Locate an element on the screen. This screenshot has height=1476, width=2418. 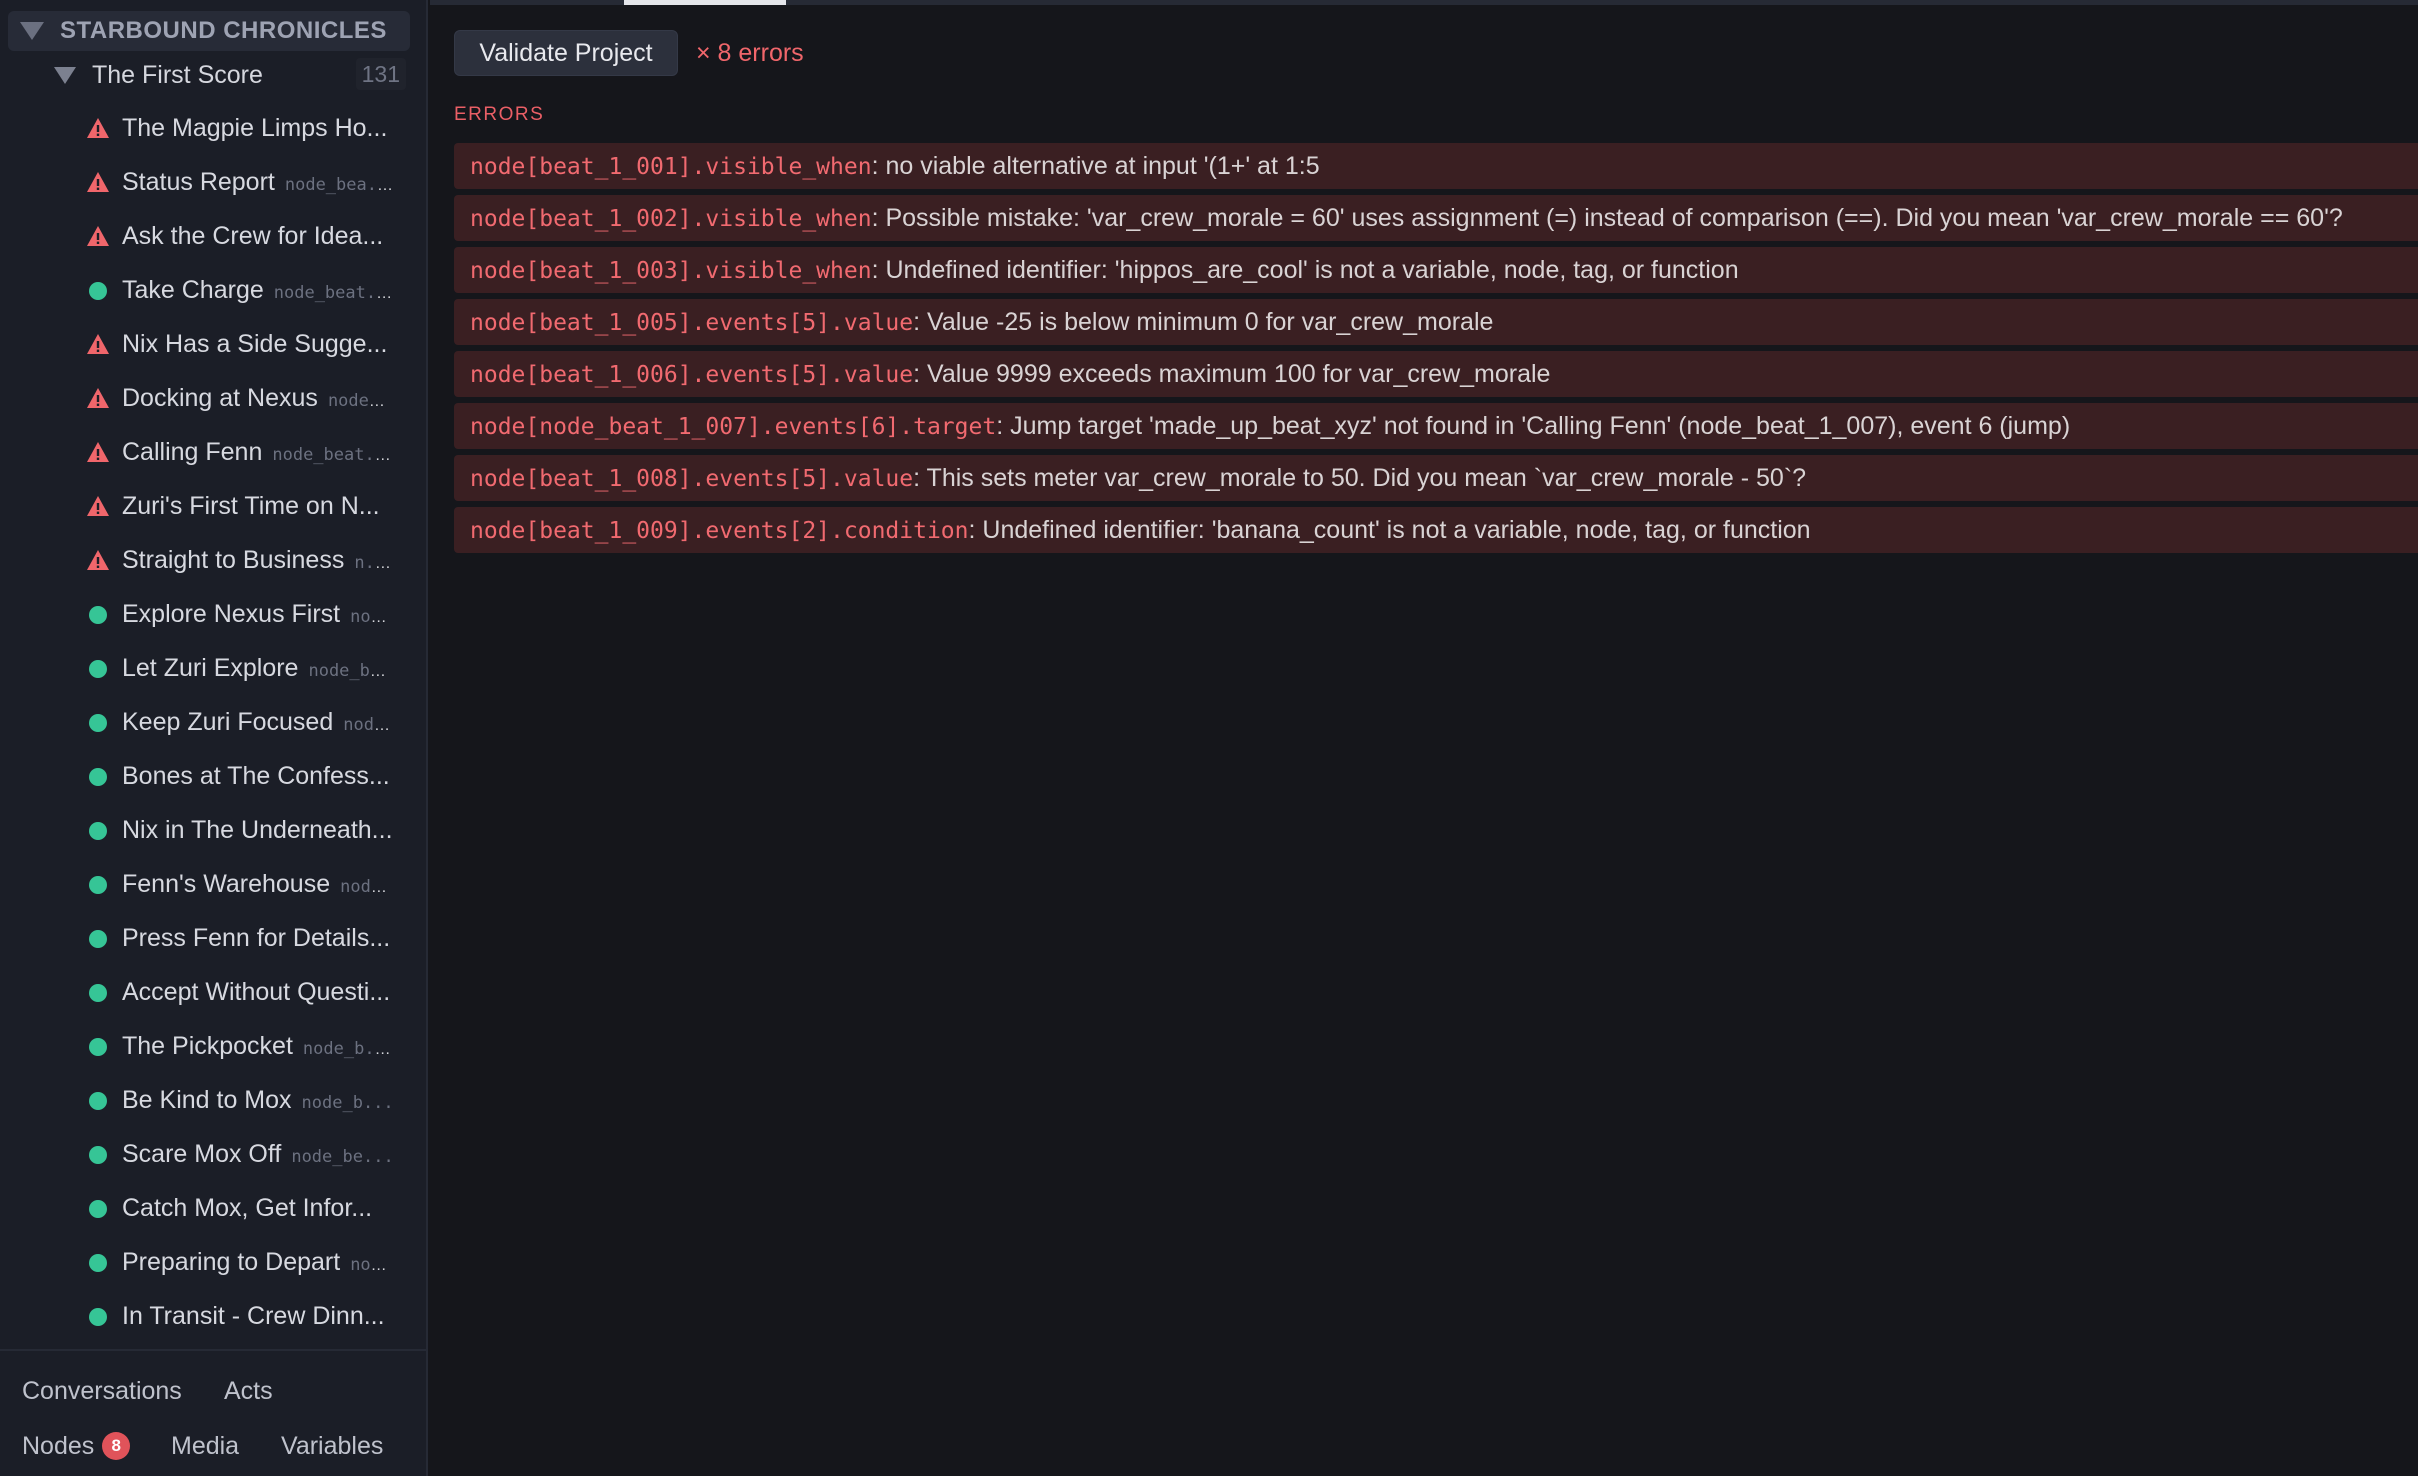
nodes-error-badge: 8 is located at coordinates (116, 1446).